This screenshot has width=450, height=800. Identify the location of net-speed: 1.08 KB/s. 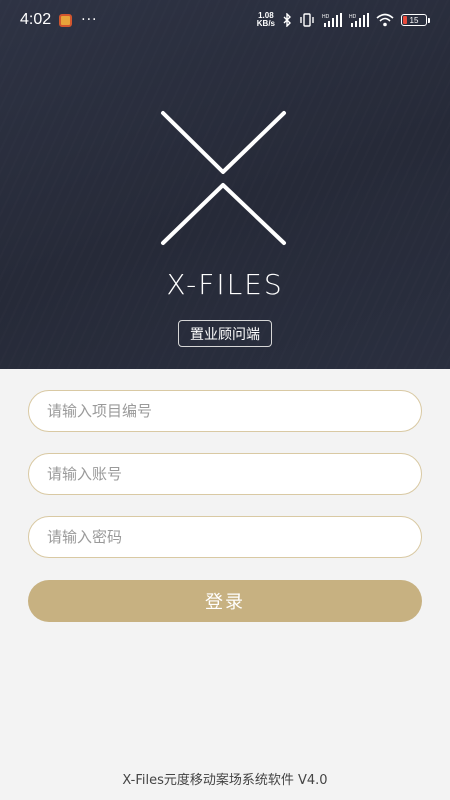
(266, 20).